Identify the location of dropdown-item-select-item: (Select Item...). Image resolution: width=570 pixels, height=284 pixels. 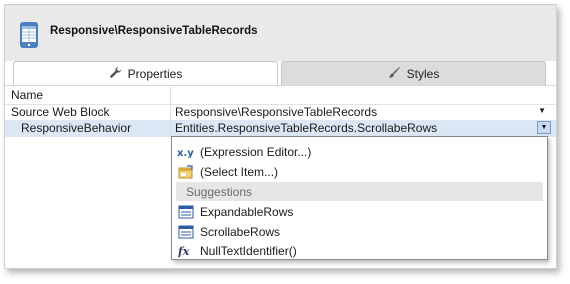
(359, 171).